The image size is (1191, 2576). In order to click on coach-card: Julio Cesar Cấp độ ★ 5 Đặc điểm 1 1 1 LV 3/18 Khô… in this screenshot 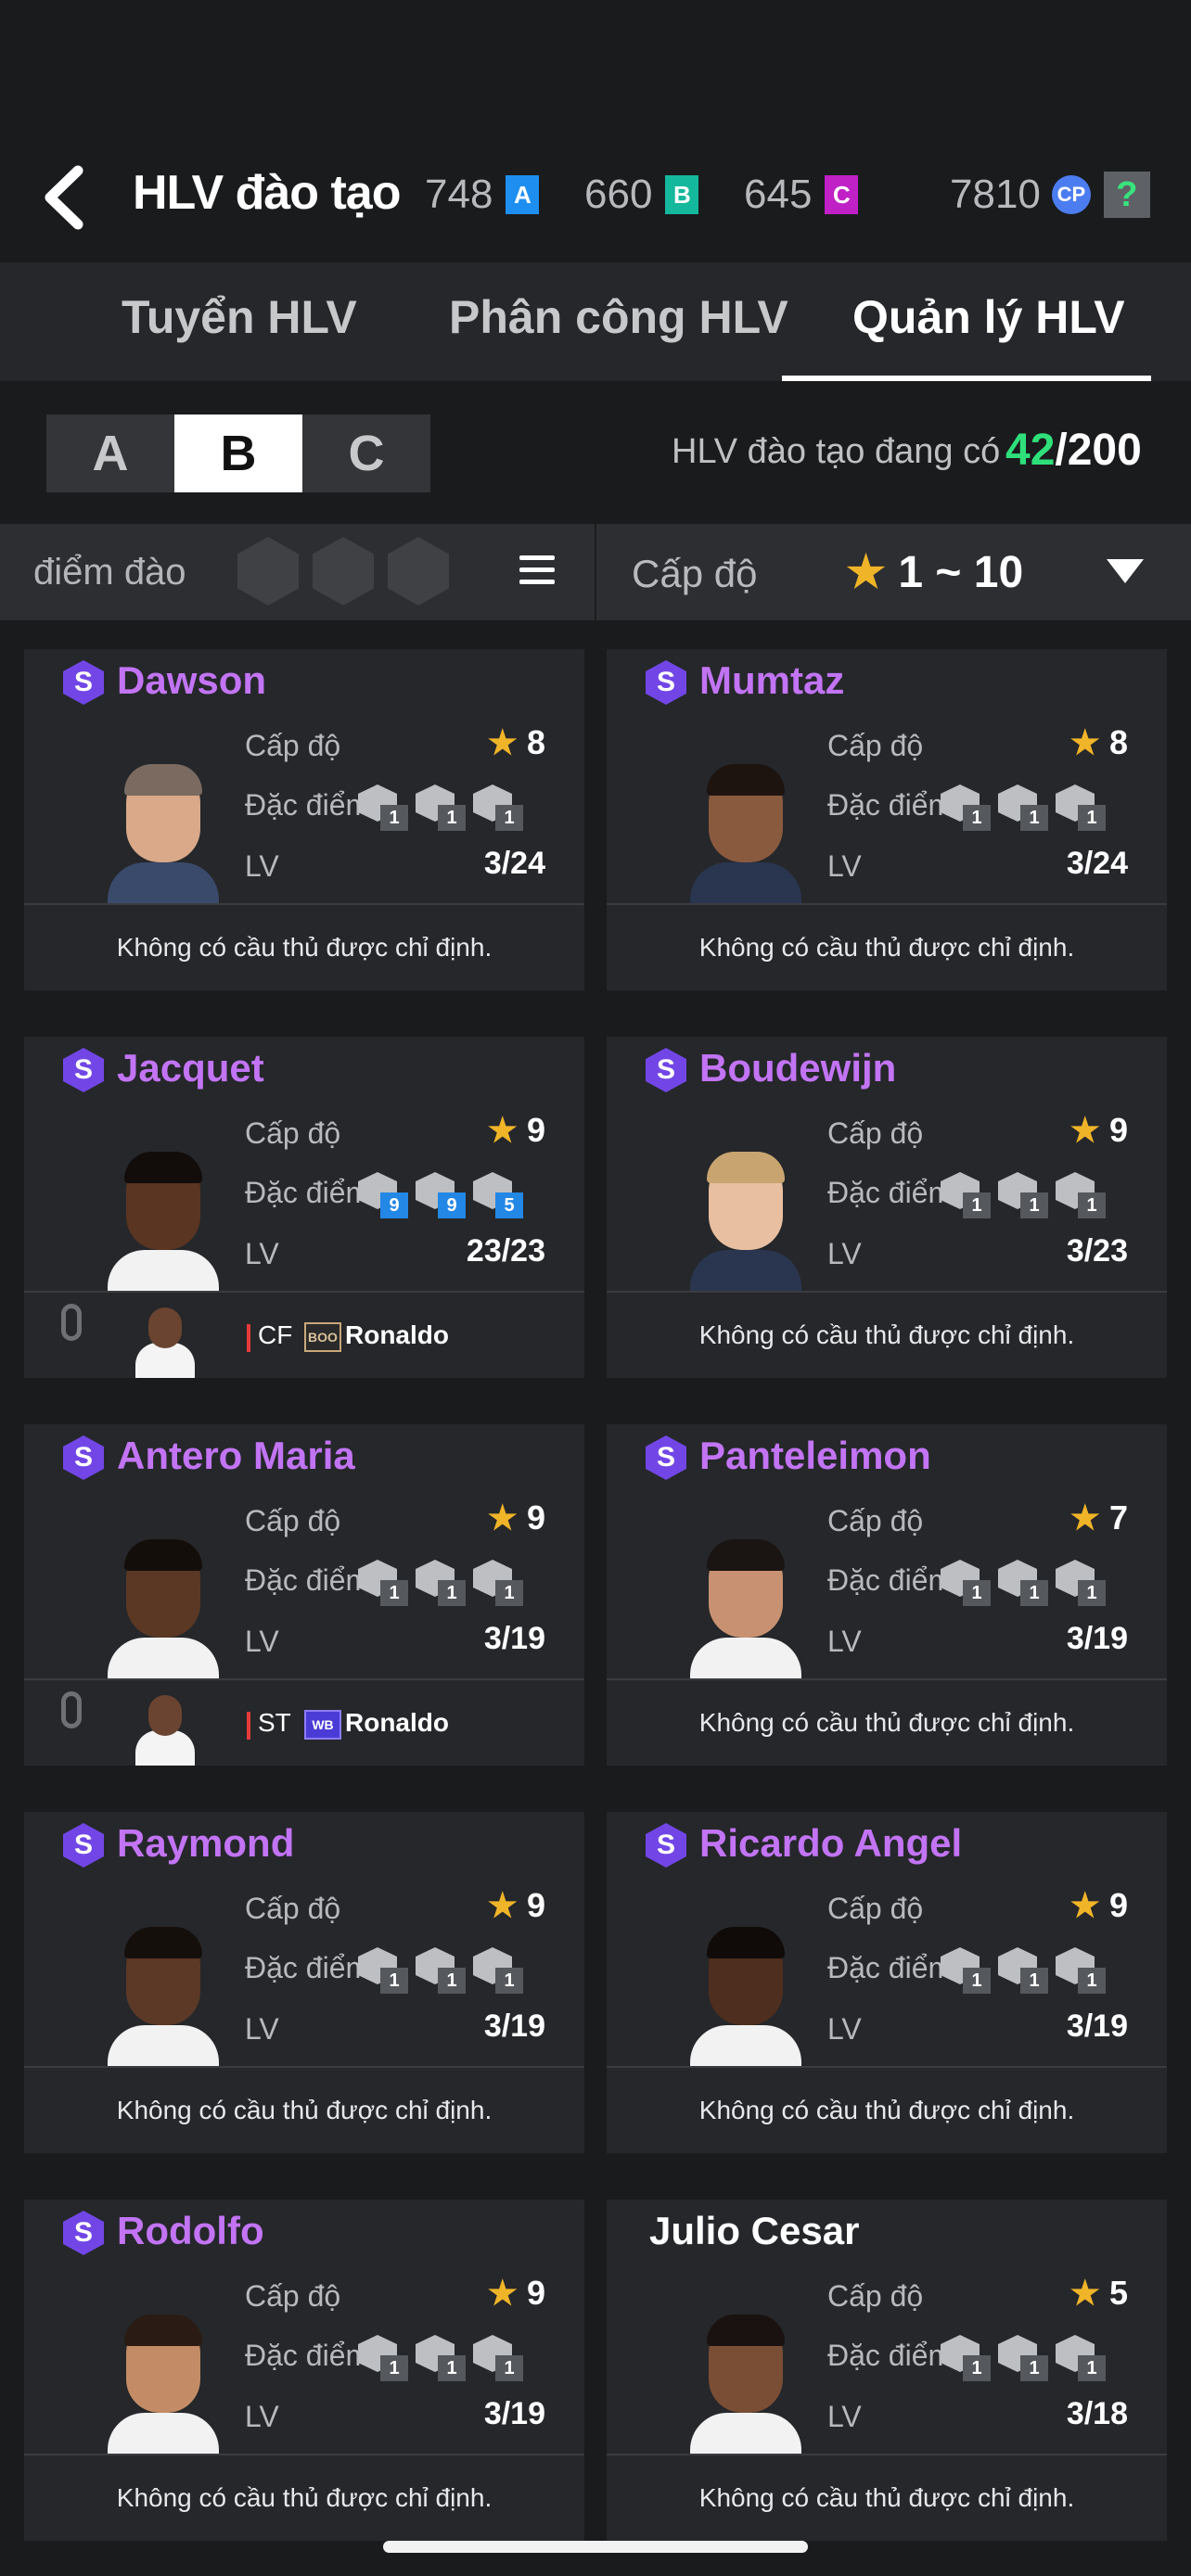, I will do `click(887, 2370)`.